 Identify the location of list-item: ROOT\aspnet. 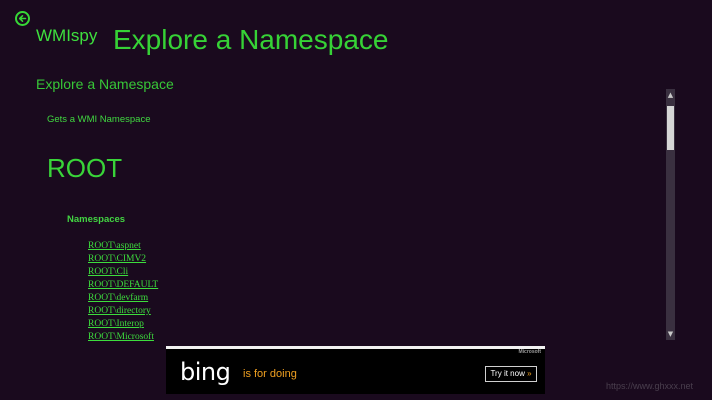
(123, 243).